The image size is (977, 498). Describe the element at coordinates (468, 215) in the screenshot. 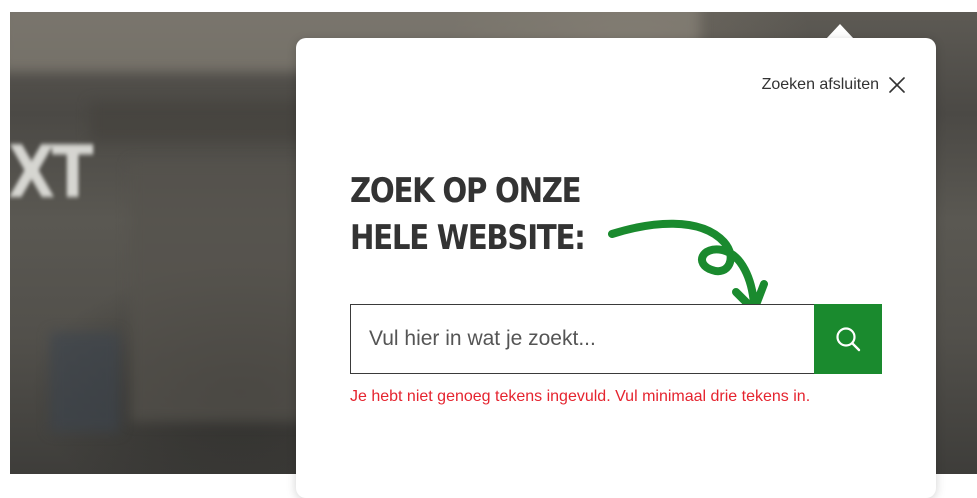

I see `search-heading: ZOEK OP ONZE HELE WEBSITE:` at that location.